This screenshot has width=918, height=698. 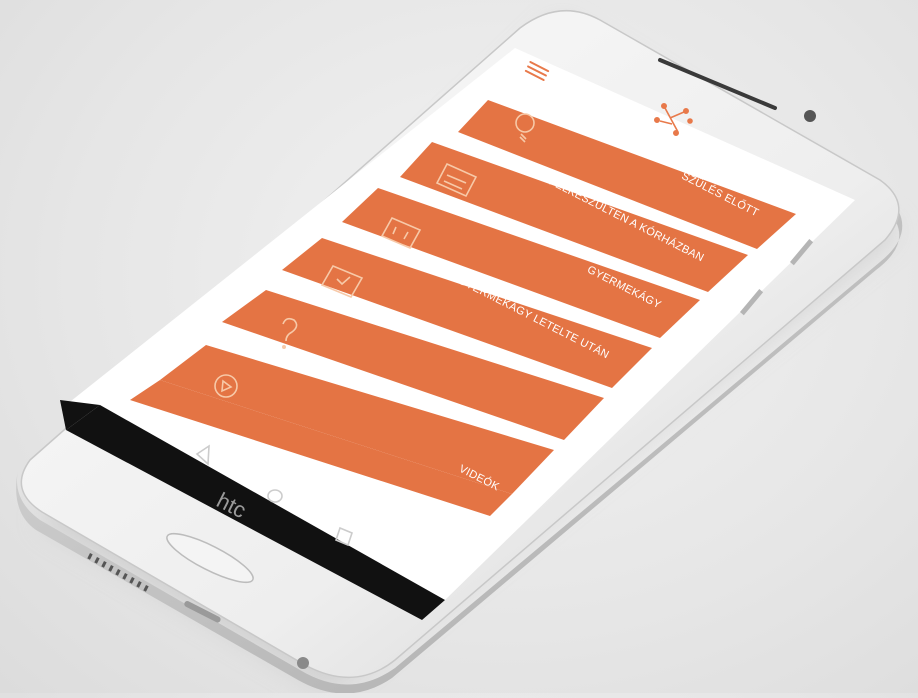 What do you see at coordinates (626, 220) in the screenshot?
I see `menu-item-label: FELKÉSZÜLTEN A KÓRHÁZBAN` at bounding box center [626, 220].